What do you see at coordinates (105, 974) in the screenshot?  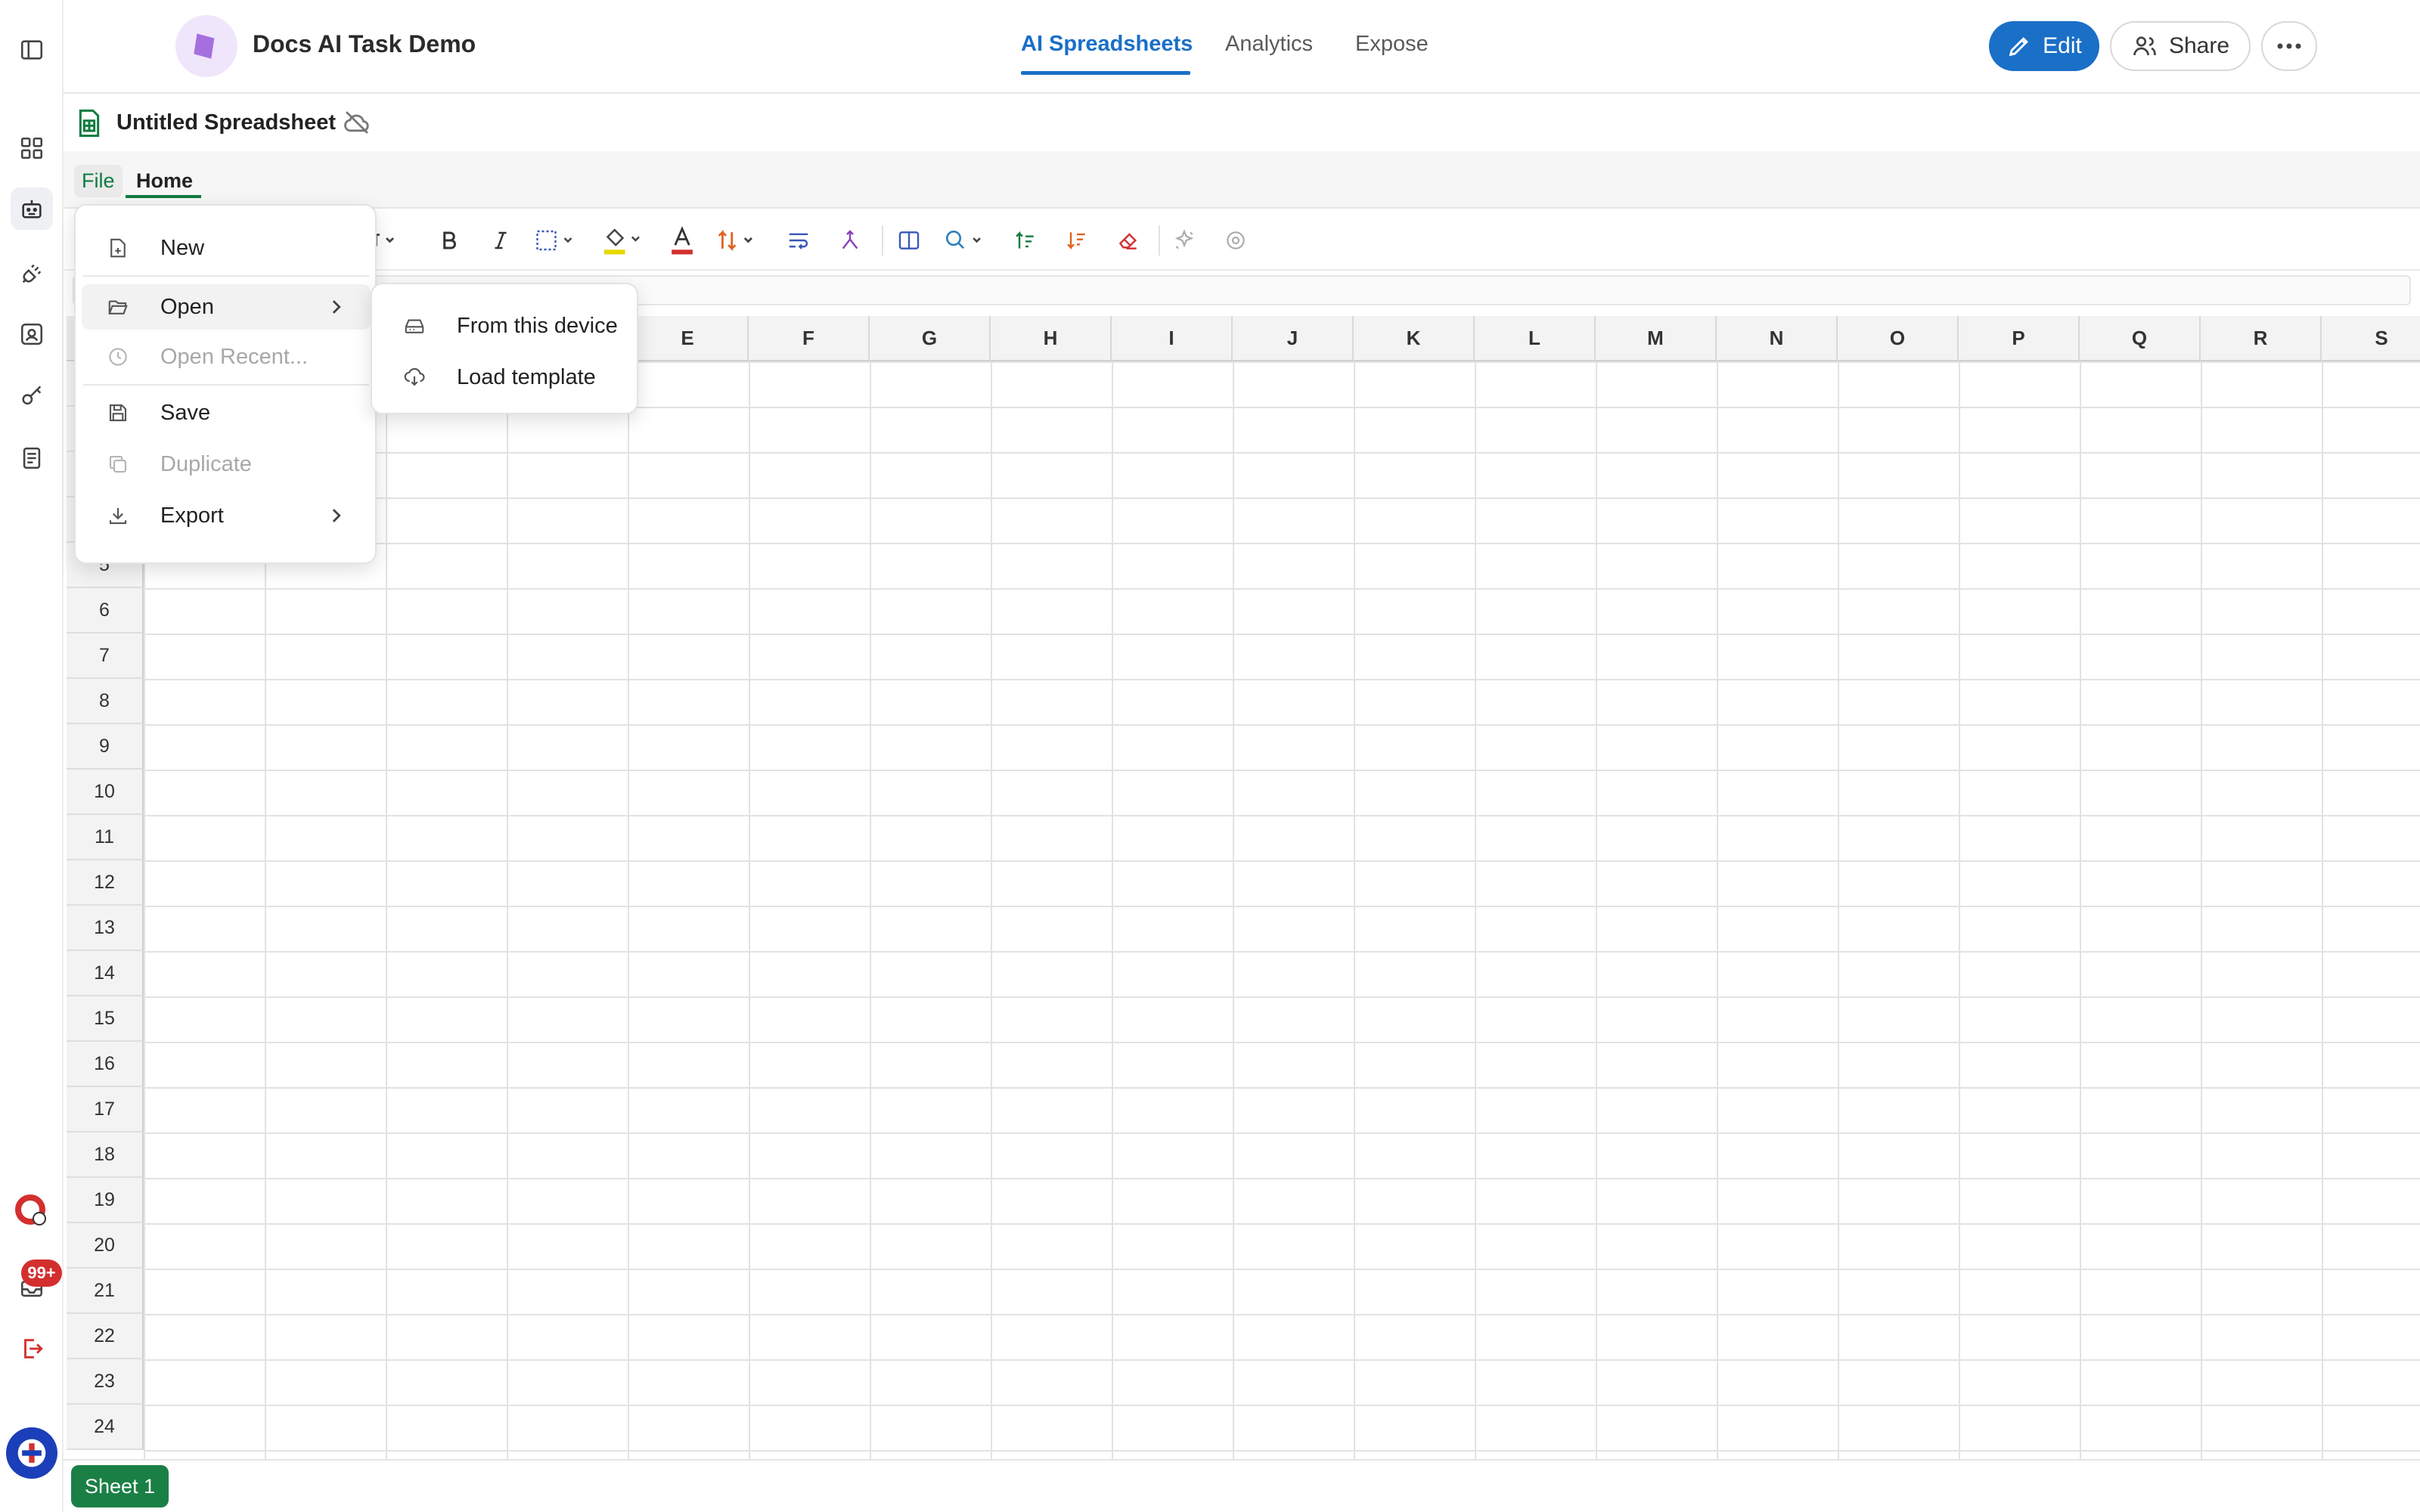 I see `row-header: 14` at bounding box center [105, 974].